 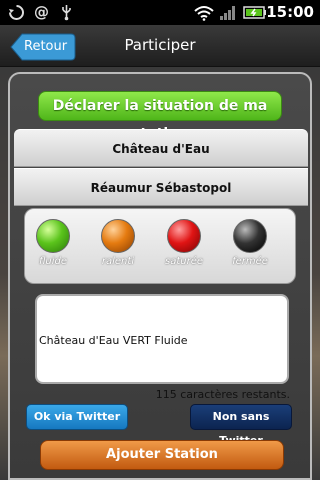 I want to click on status-bar: @ 15:00, so click(x=160, y=12).